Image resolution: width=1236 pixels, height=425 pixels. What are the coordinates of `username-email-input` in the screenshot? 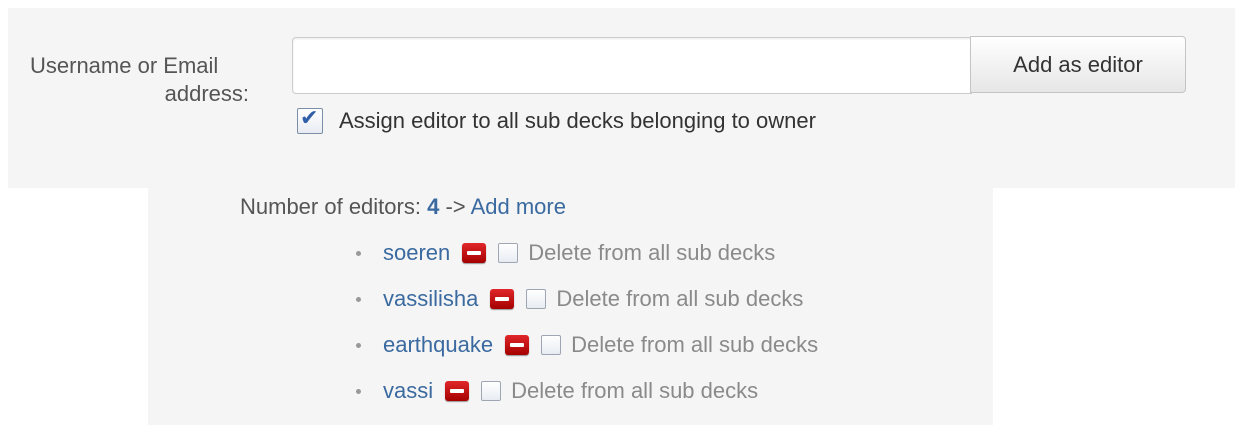 It's located at (632, 65).